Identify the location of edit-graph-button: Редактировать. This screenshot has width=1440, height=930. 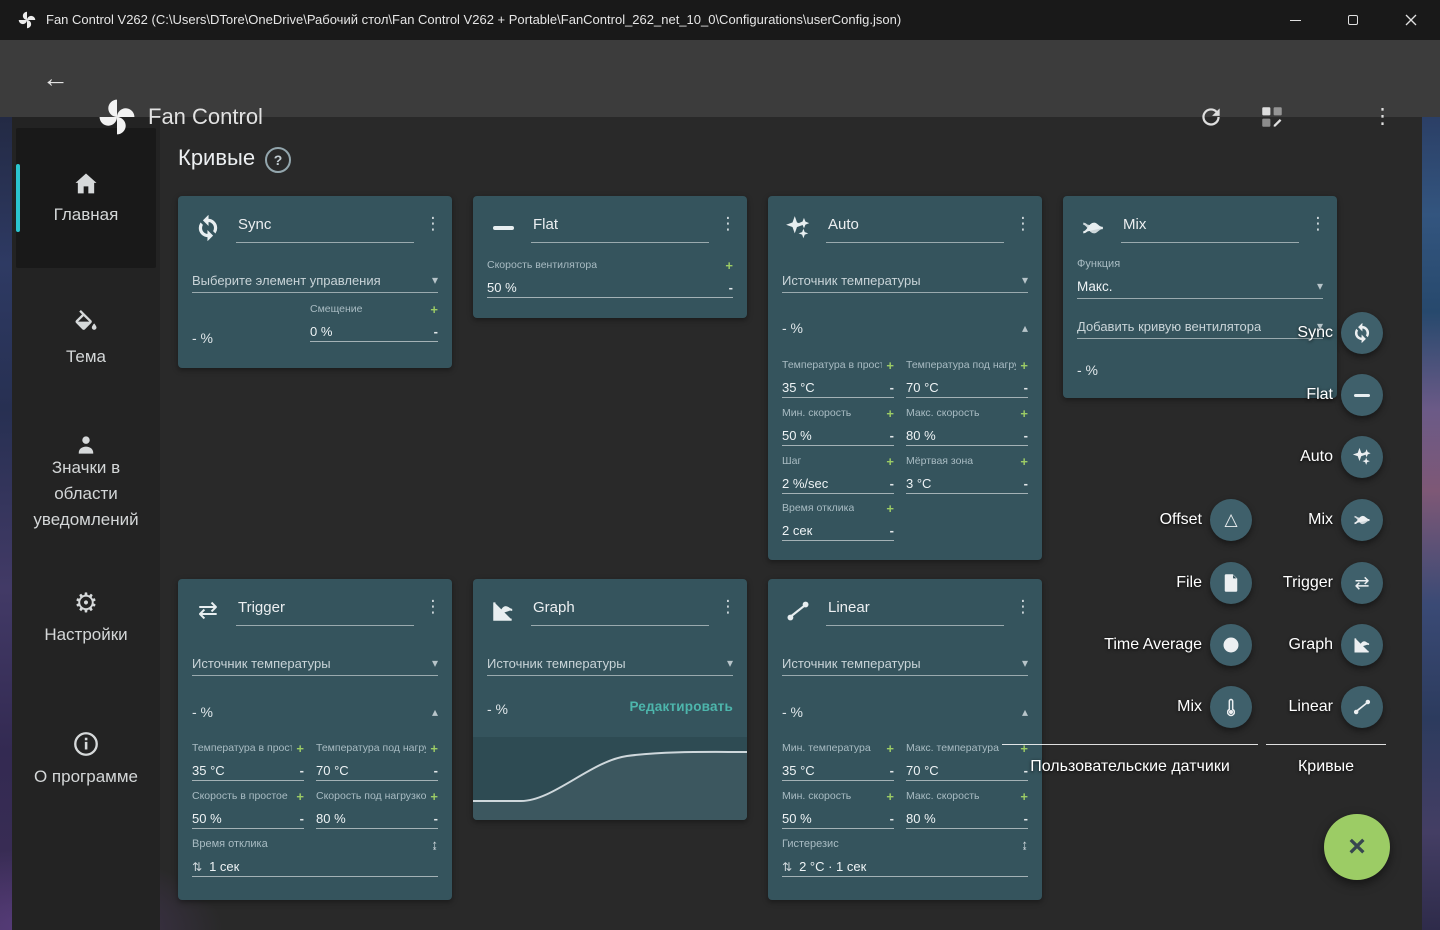
(681, 709).